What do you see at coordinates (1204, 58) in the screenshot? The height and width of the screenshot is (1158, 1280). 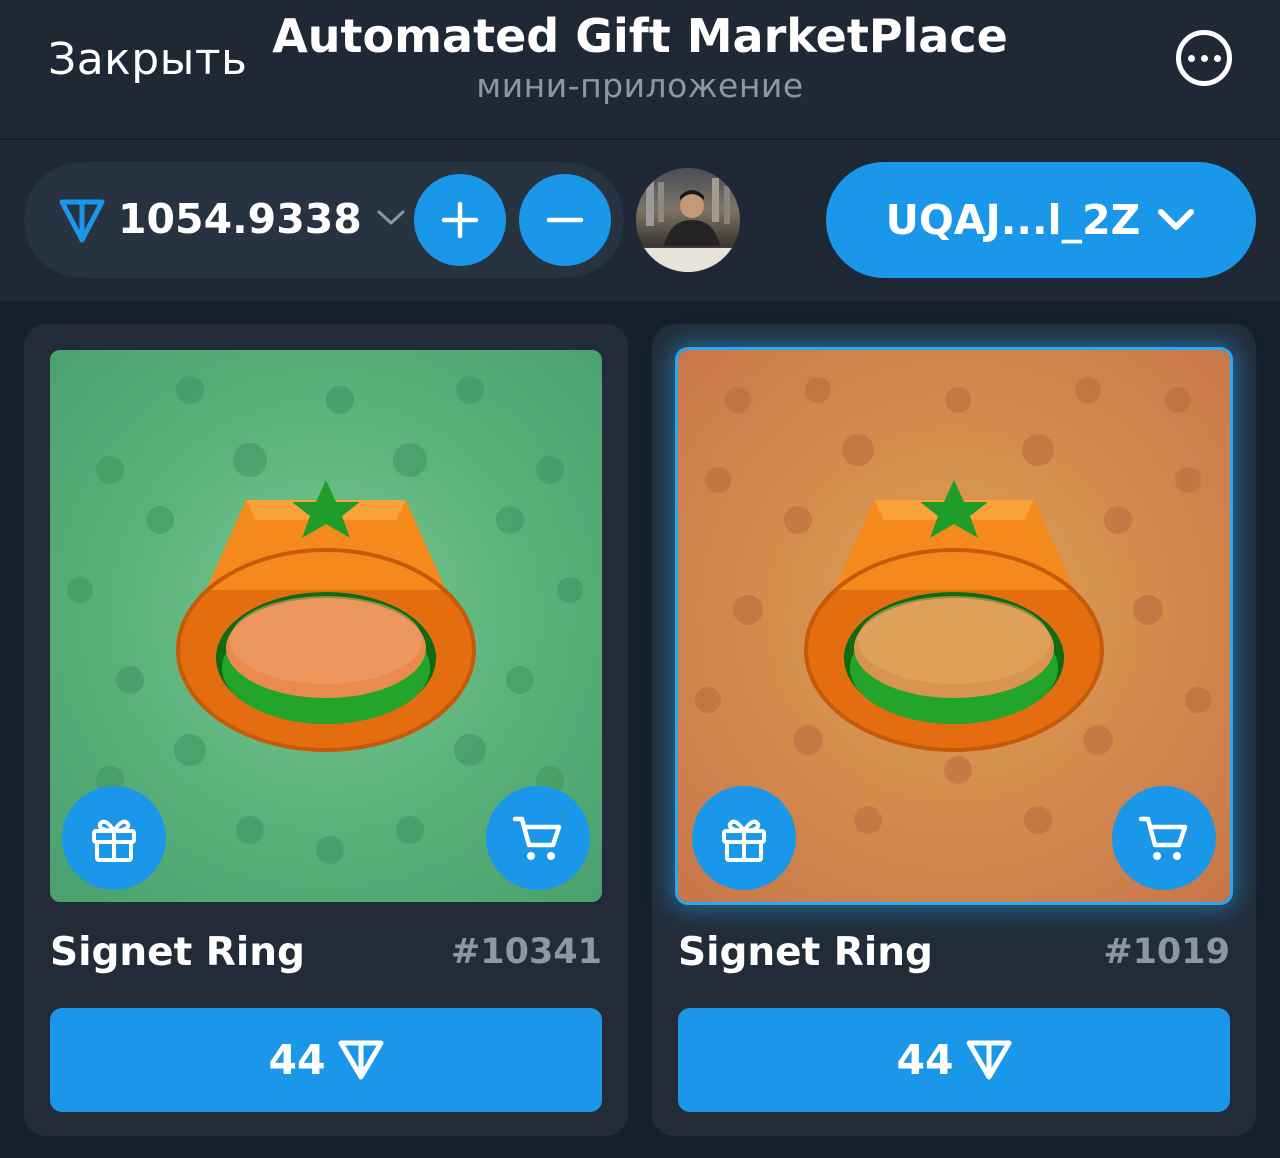 I see `more-options-button` at bounding box center [1204, 58].